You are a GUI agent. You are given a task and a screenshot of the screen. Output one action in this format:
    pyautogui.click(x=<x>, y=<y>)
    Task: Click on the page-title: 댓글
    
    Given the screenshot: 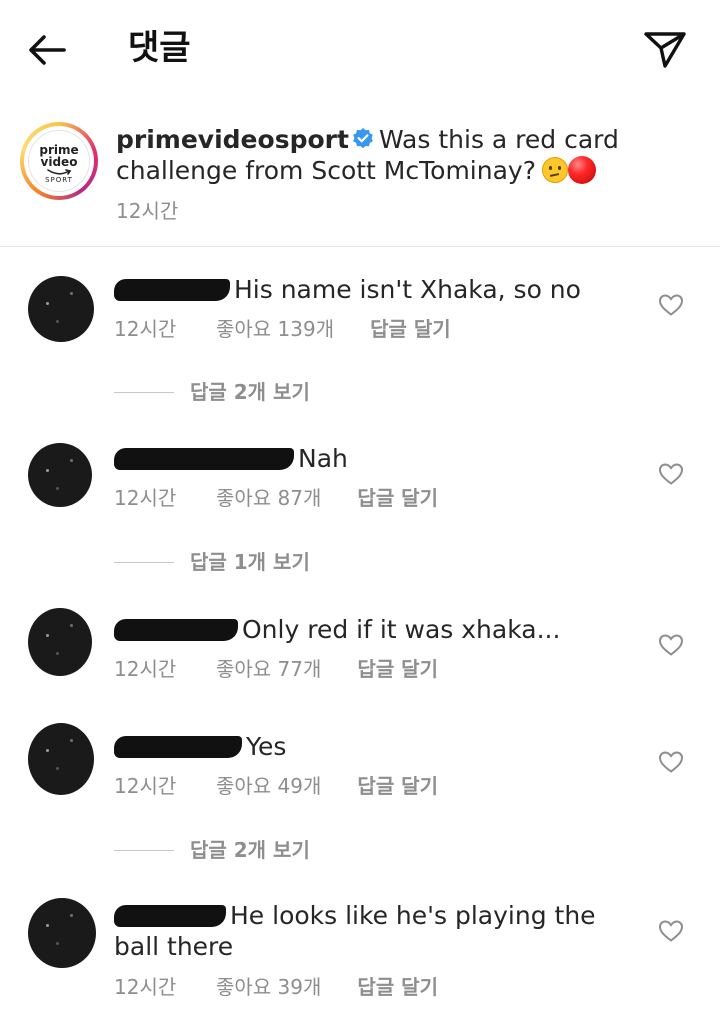 What is the action you would take?
    pyautogui.click(x=159, y=48)
    